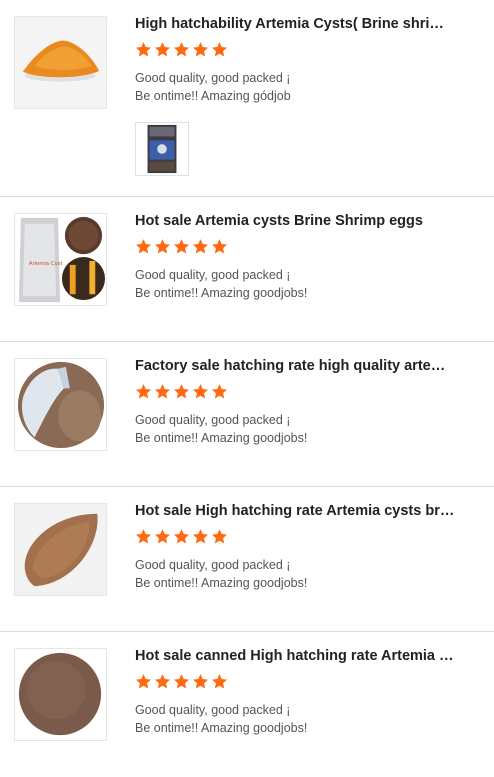 Image resolution: width=494 pixels, height=777 pixels. I want to click on review-comment-line: Be ontime!! Amazing gódjob, so click(213, 96).